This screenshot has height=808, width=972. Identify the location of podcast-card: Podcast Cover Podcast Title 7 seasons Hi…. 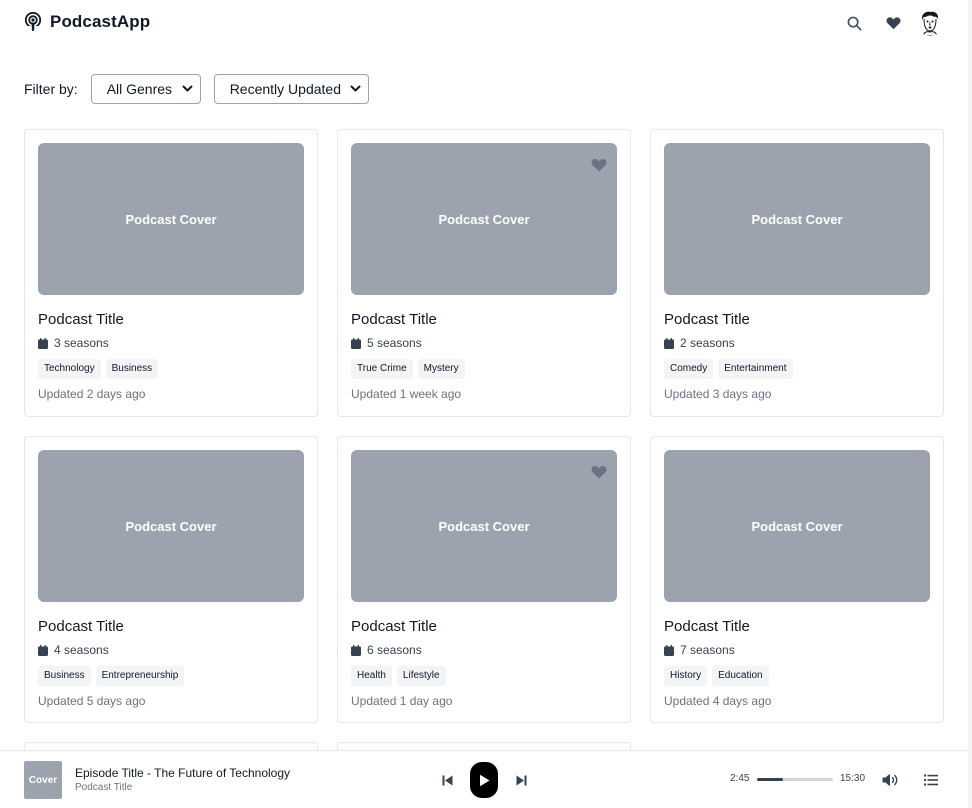
(797, 579).